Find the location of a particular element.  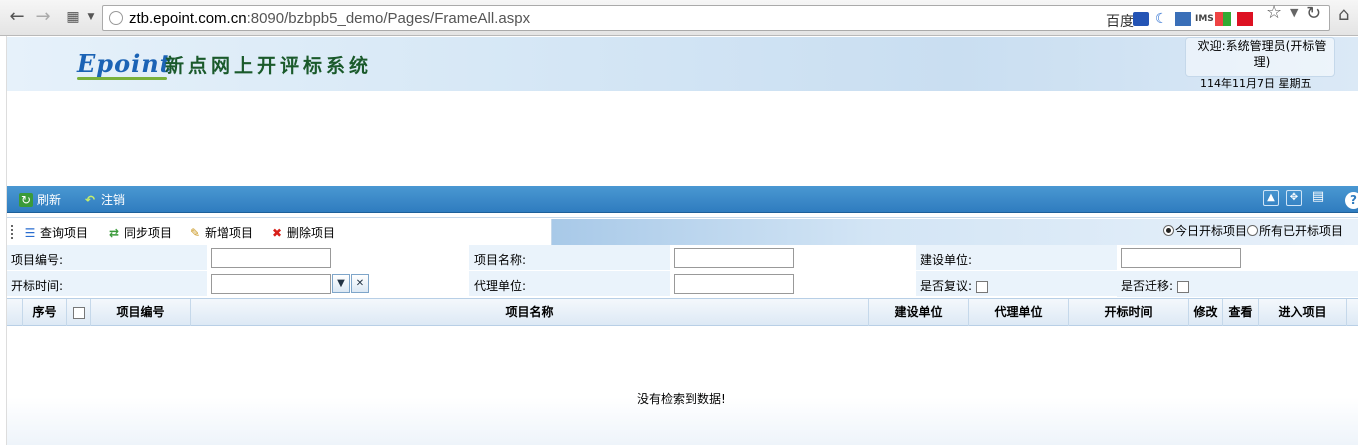

project-name-label: 项目名称: is located at coordinates (500, 260).